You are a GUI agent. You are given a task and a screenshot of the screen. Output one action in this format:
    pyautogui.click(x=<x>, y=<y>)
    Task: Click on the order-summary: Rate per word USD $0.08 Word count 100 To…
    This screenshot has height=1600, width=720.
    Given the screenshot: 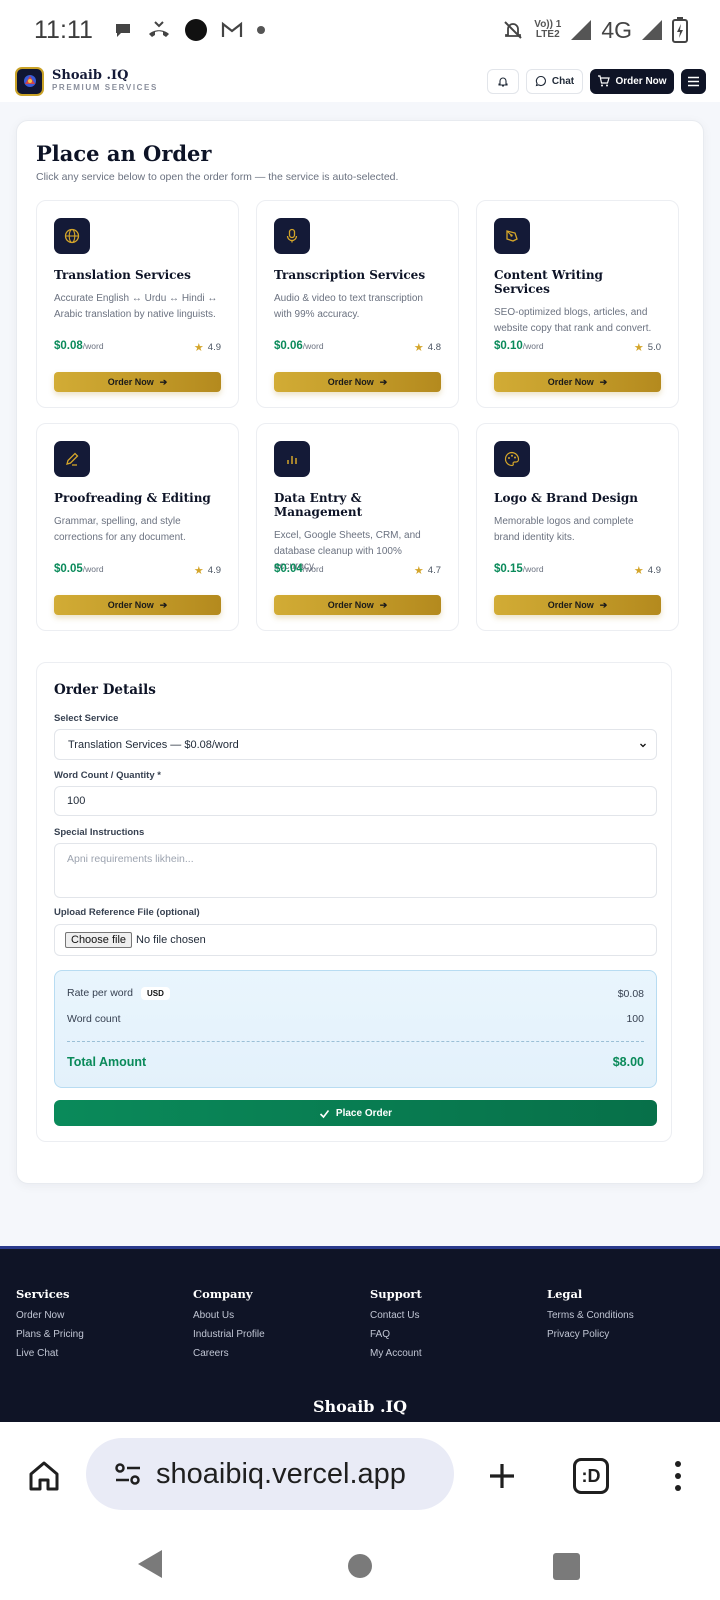 What is the action you would take?
    pyautogui.click(x=355, y=1029)
    